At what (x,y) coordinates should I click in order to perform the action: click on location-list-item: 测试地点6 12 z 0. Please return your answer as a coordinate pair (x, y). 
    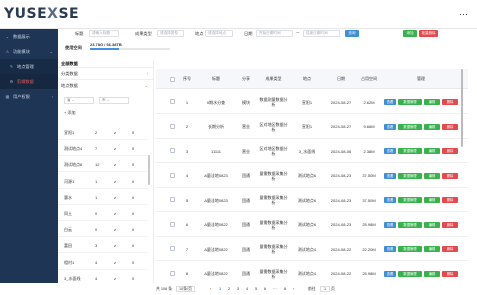
    Looking at the image, I should click on (103, 164).